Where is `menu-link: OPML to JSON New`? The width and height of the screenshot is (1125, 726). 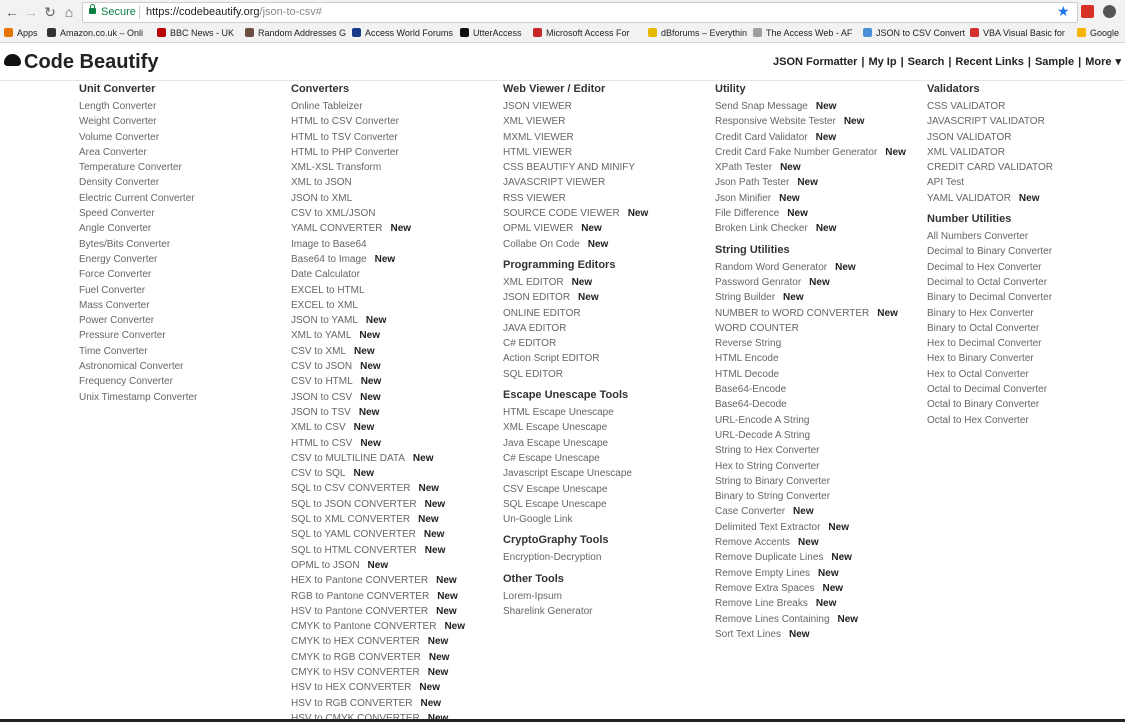
menu-link: OPML to JSON New is located at coordinates (378, 565).